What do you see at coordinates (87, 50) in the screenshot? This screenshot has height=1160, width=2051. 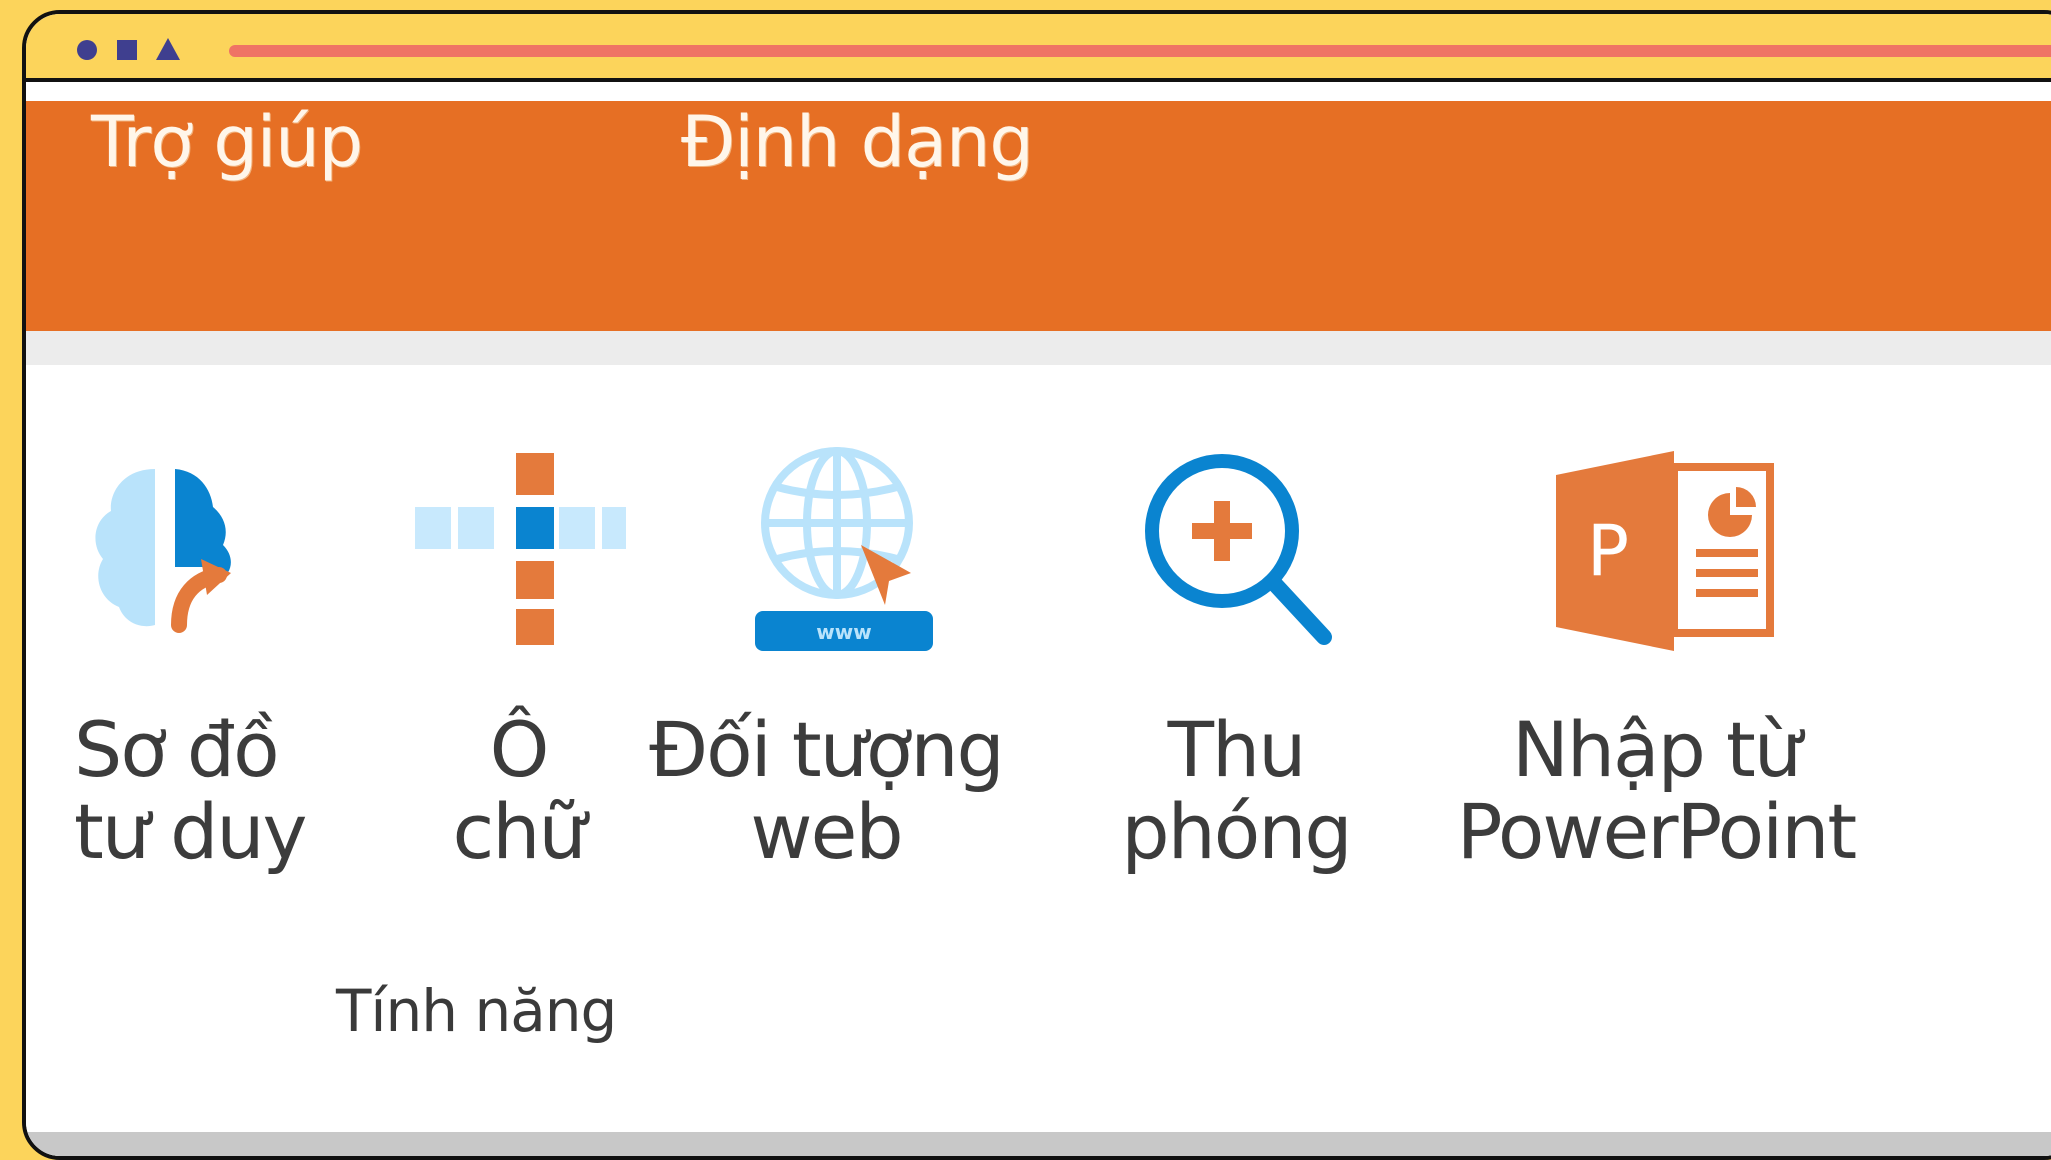 I see `circle-control-icon` at bounding box center [87, 50].